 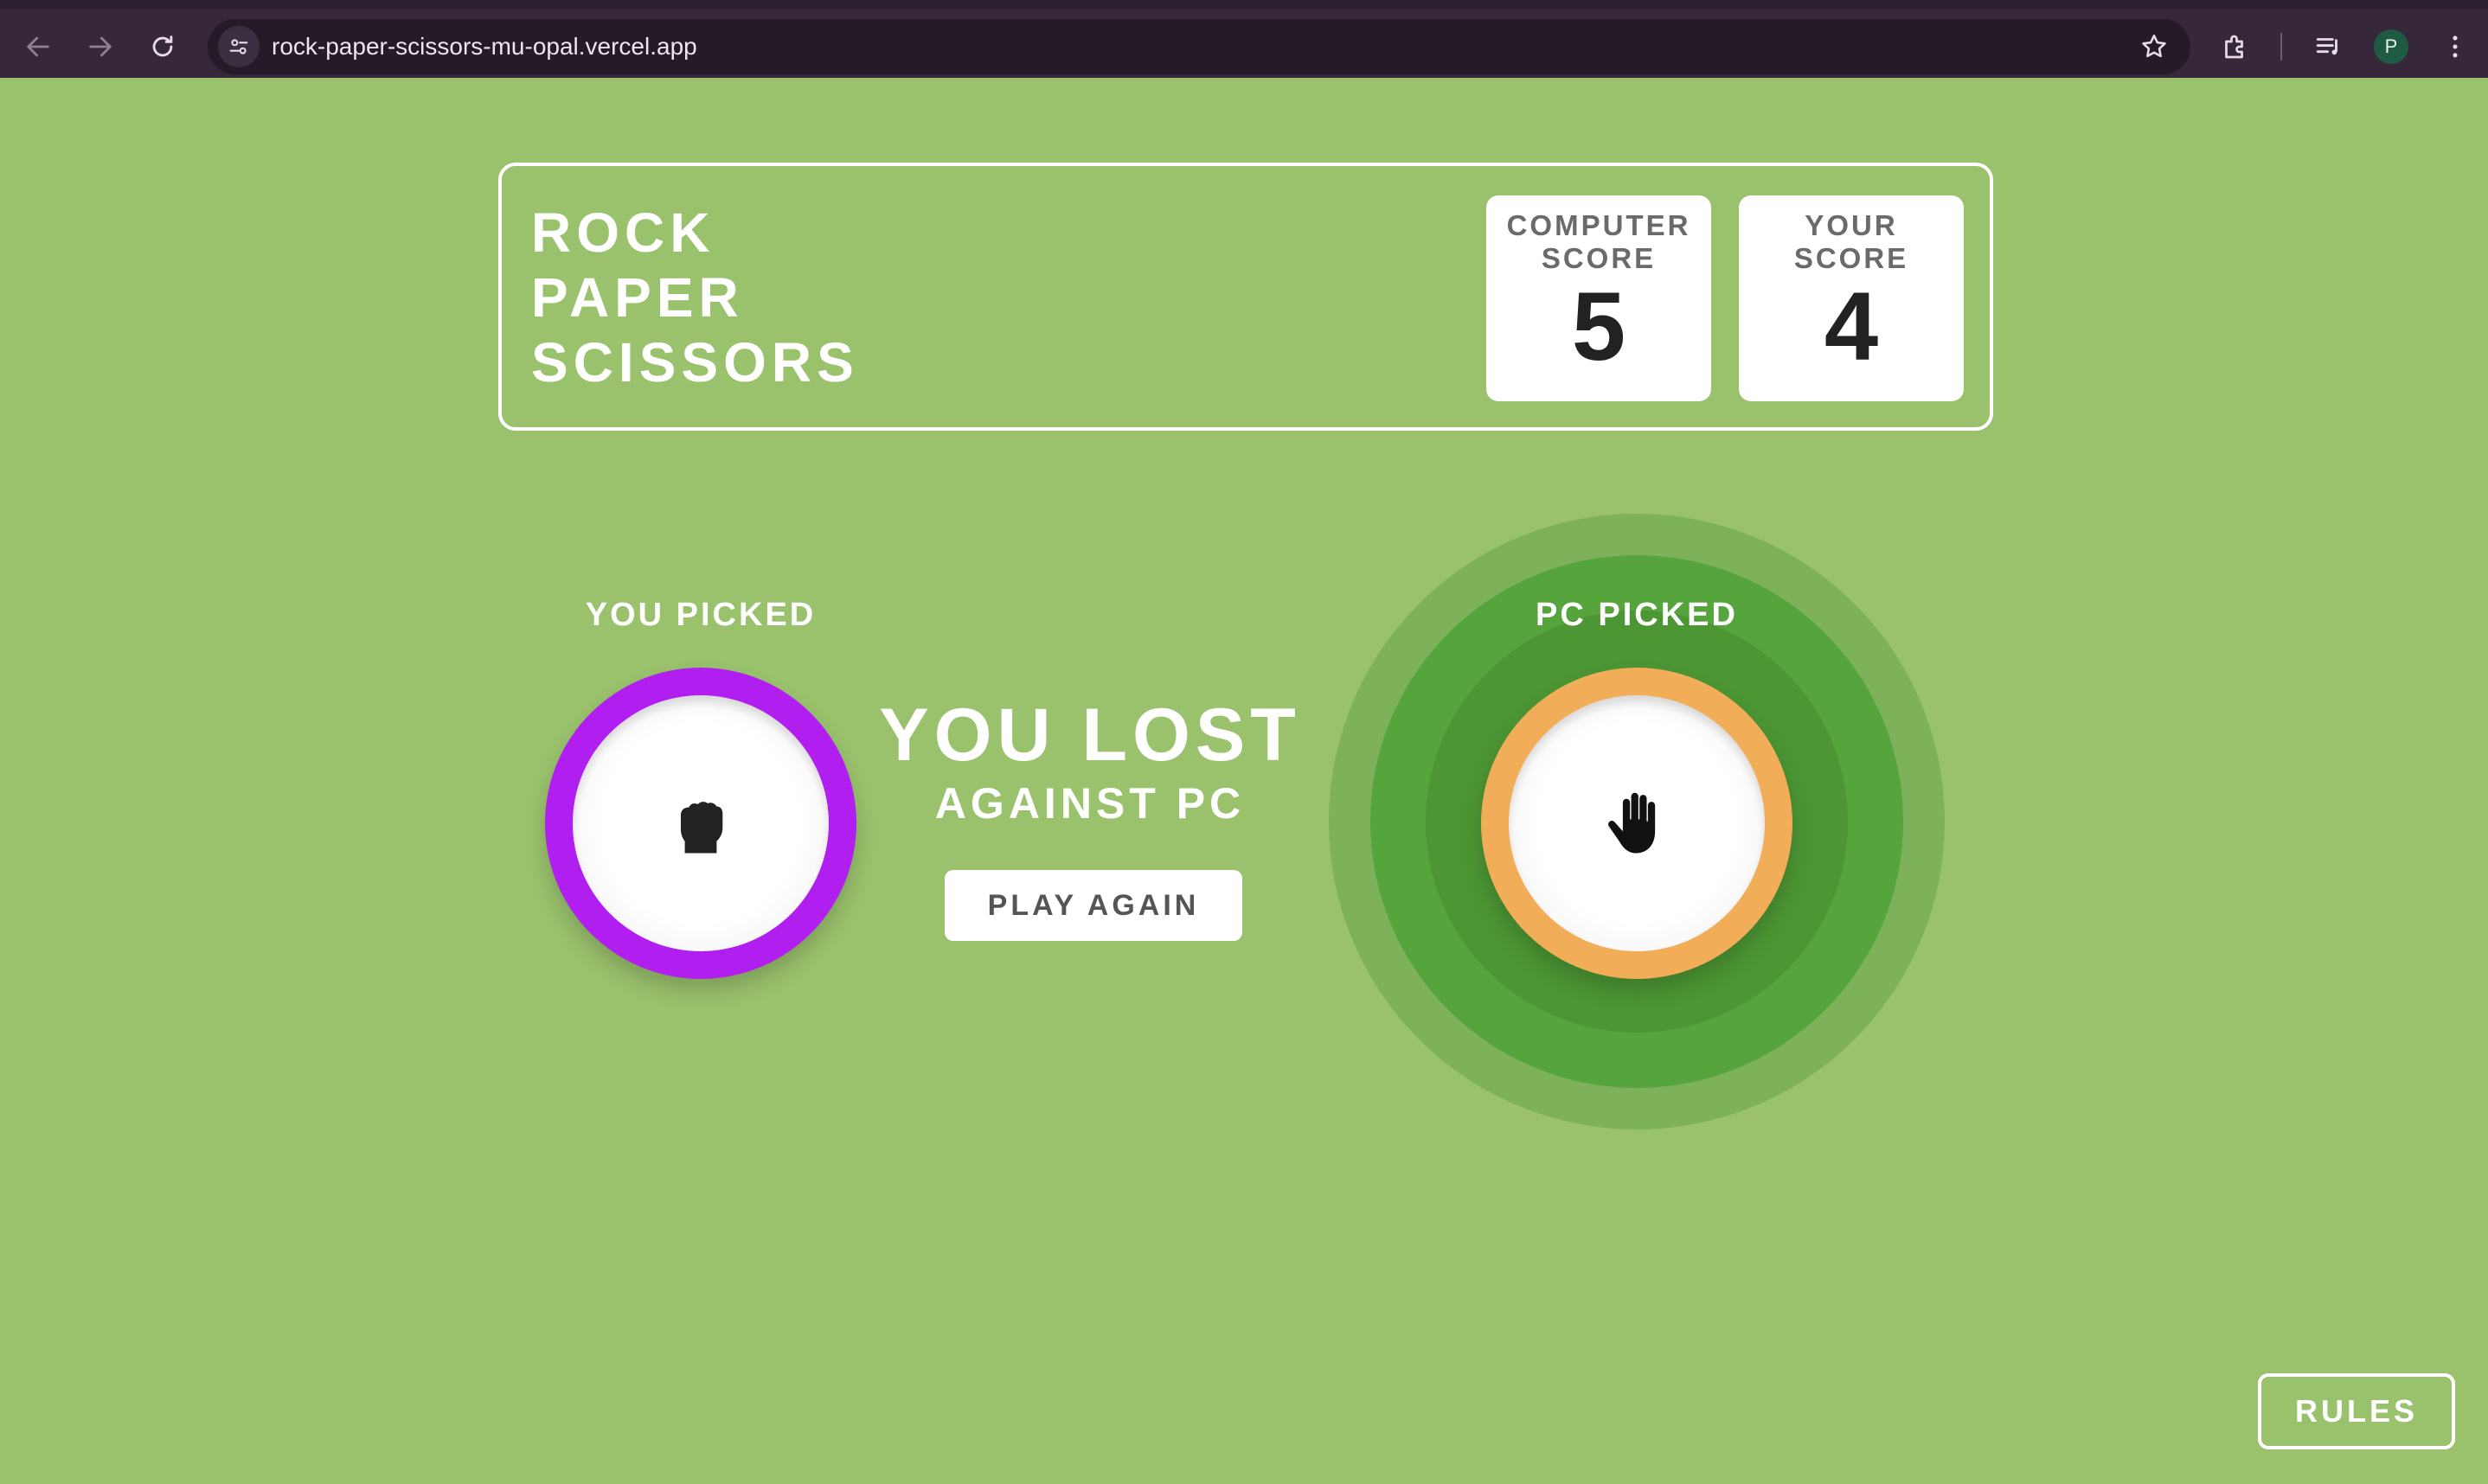 I want to click on site-info-button, so click(x=239, y=46).